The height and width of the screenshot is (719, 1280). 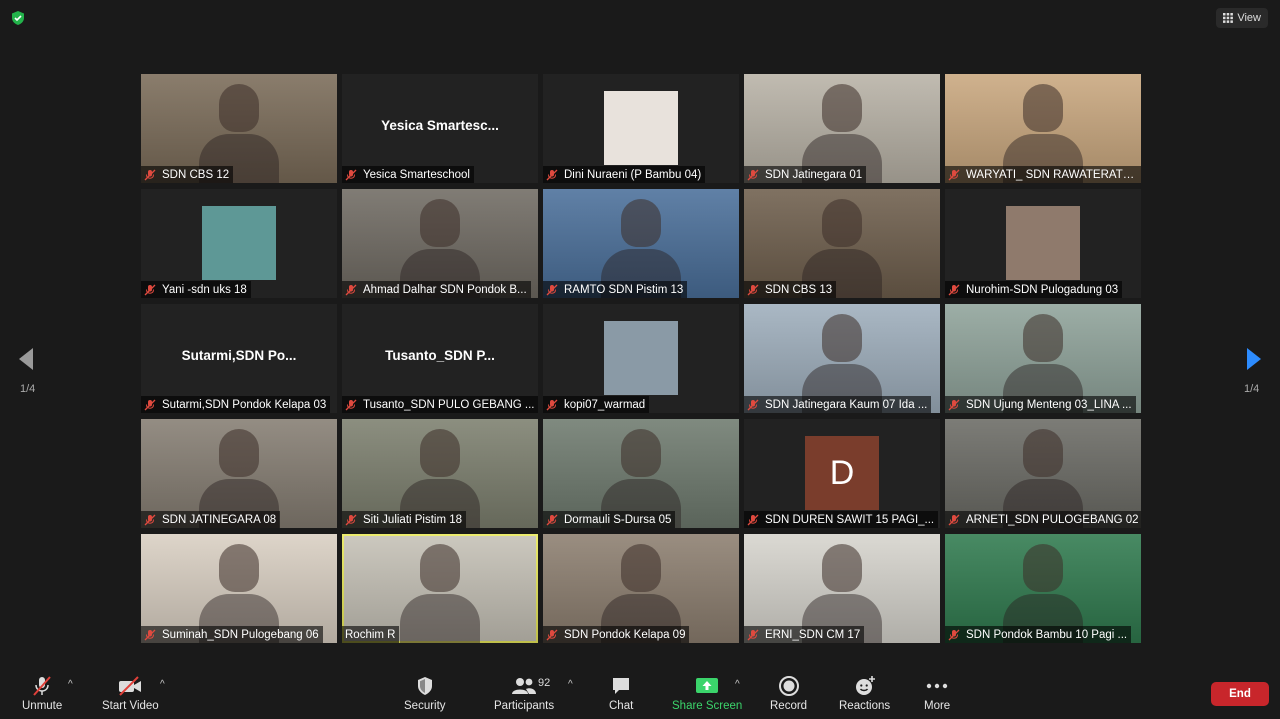 What do you see at coordinates (799, 289) in the screenshot?
I see `participant-name: SDN CBS 13` at bounding box center [799, 289].